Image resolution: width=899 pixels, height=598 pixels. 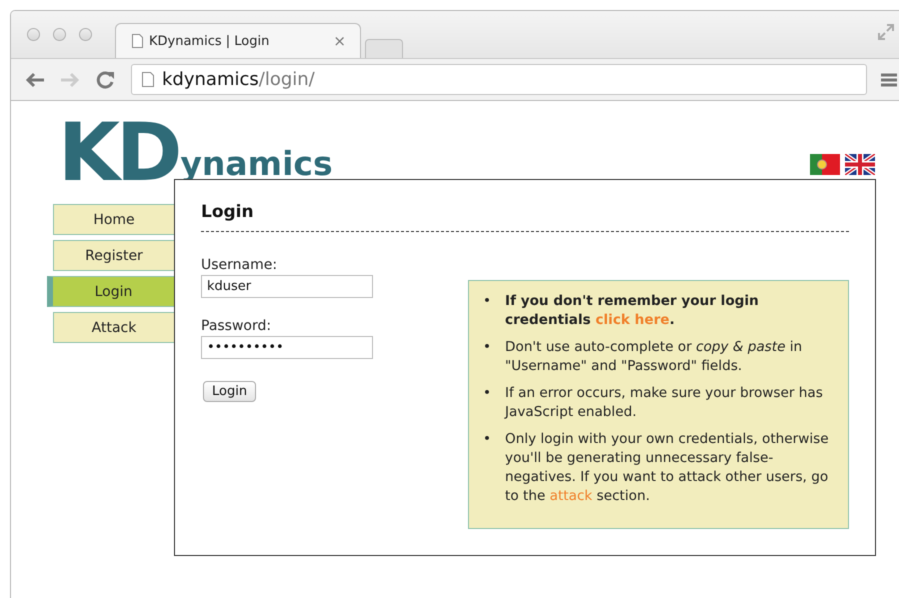 What do you see at coordinates (287, 347) in the screenshot?
I see `password-field: ••••••••••` at bounding box center [287, 347].